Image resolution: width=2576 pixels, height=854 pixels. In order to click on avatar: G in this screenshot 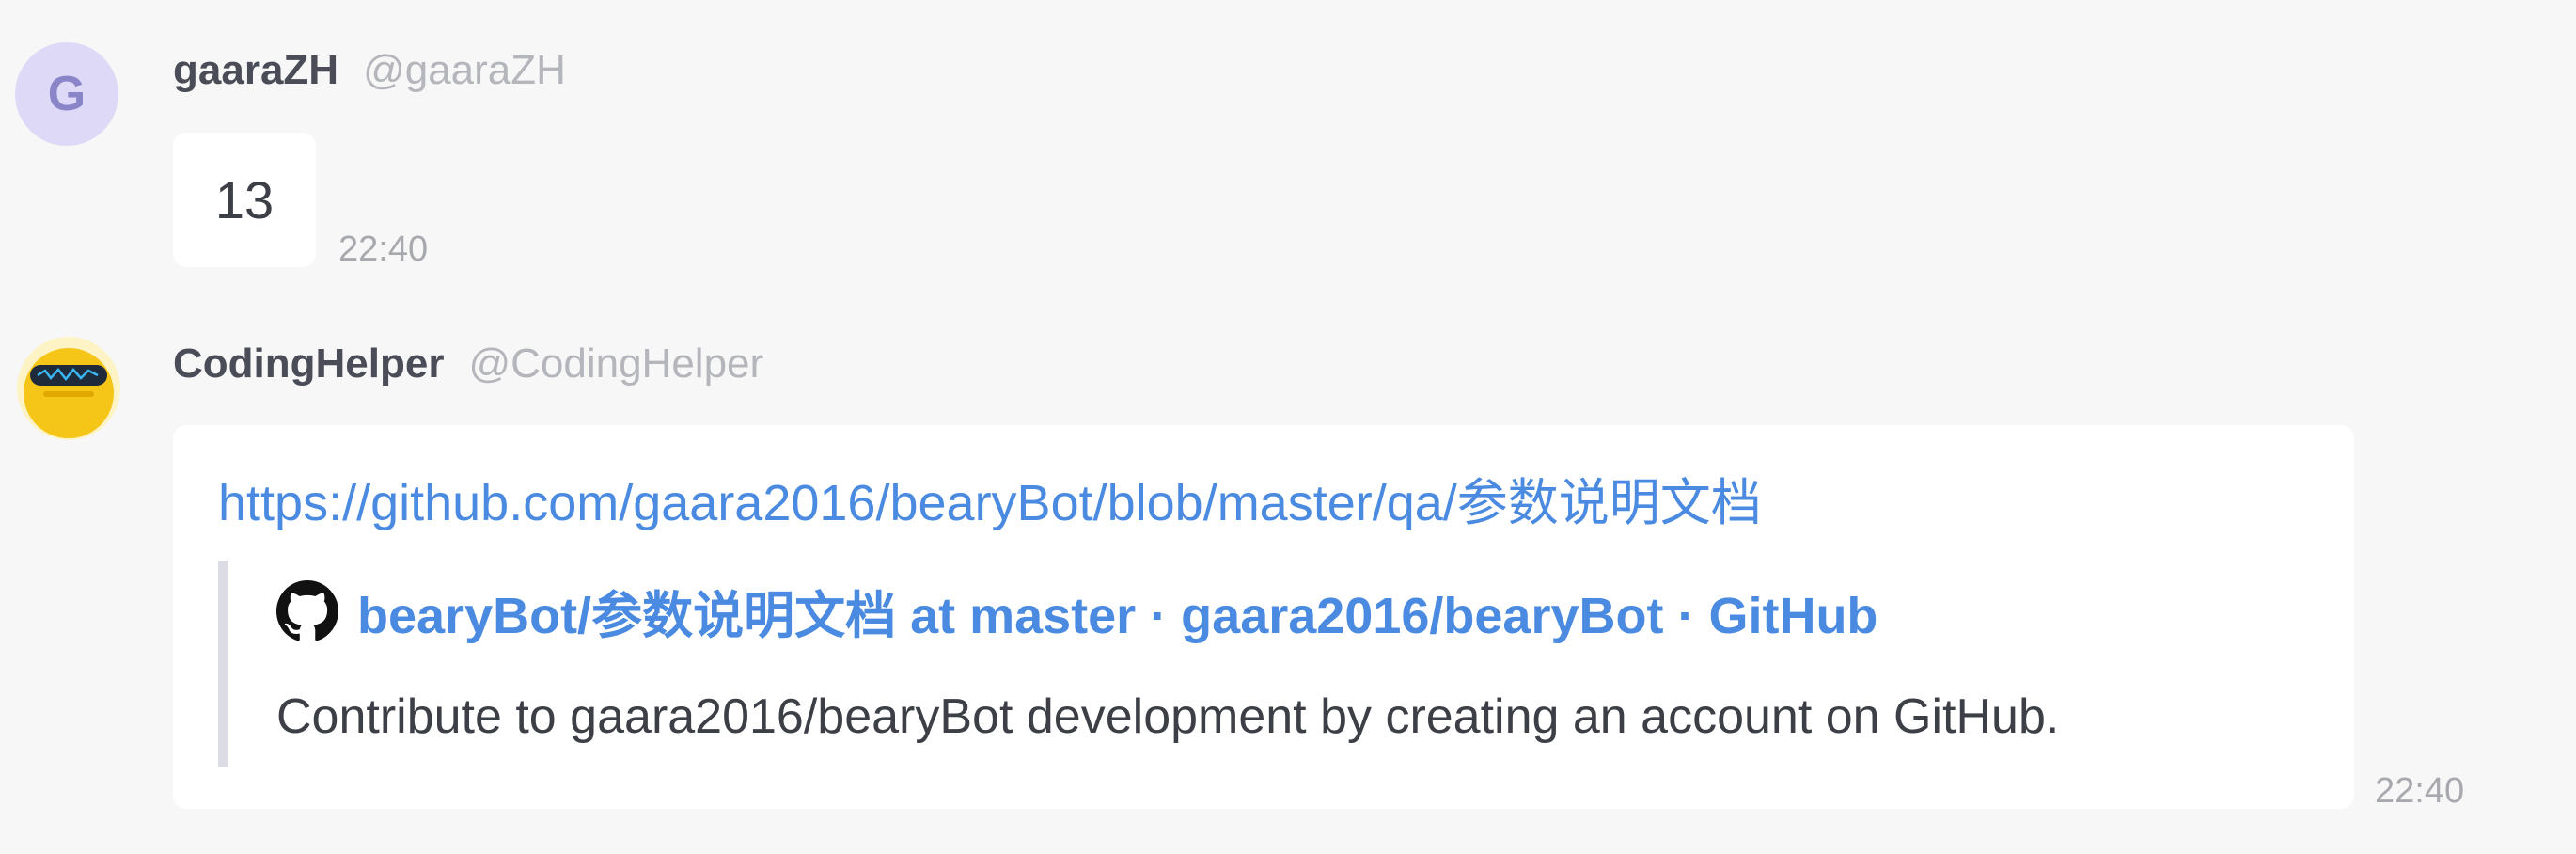, I will do `click(67, 94)`.